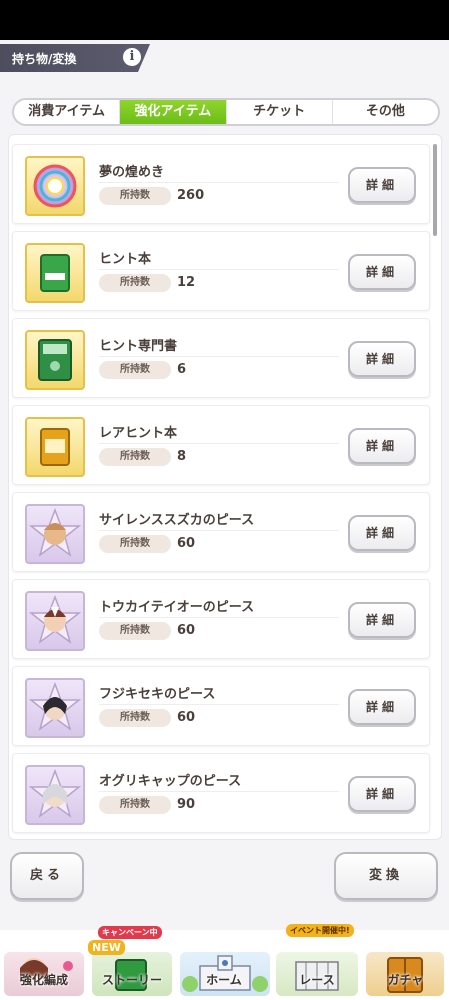 The width and height of the screenshot is (449, 1000). What do you see at coordinates (157, 694) in the screenshot?
I see `item-name: フジキセキのピース` at bounding box center [157, 694].